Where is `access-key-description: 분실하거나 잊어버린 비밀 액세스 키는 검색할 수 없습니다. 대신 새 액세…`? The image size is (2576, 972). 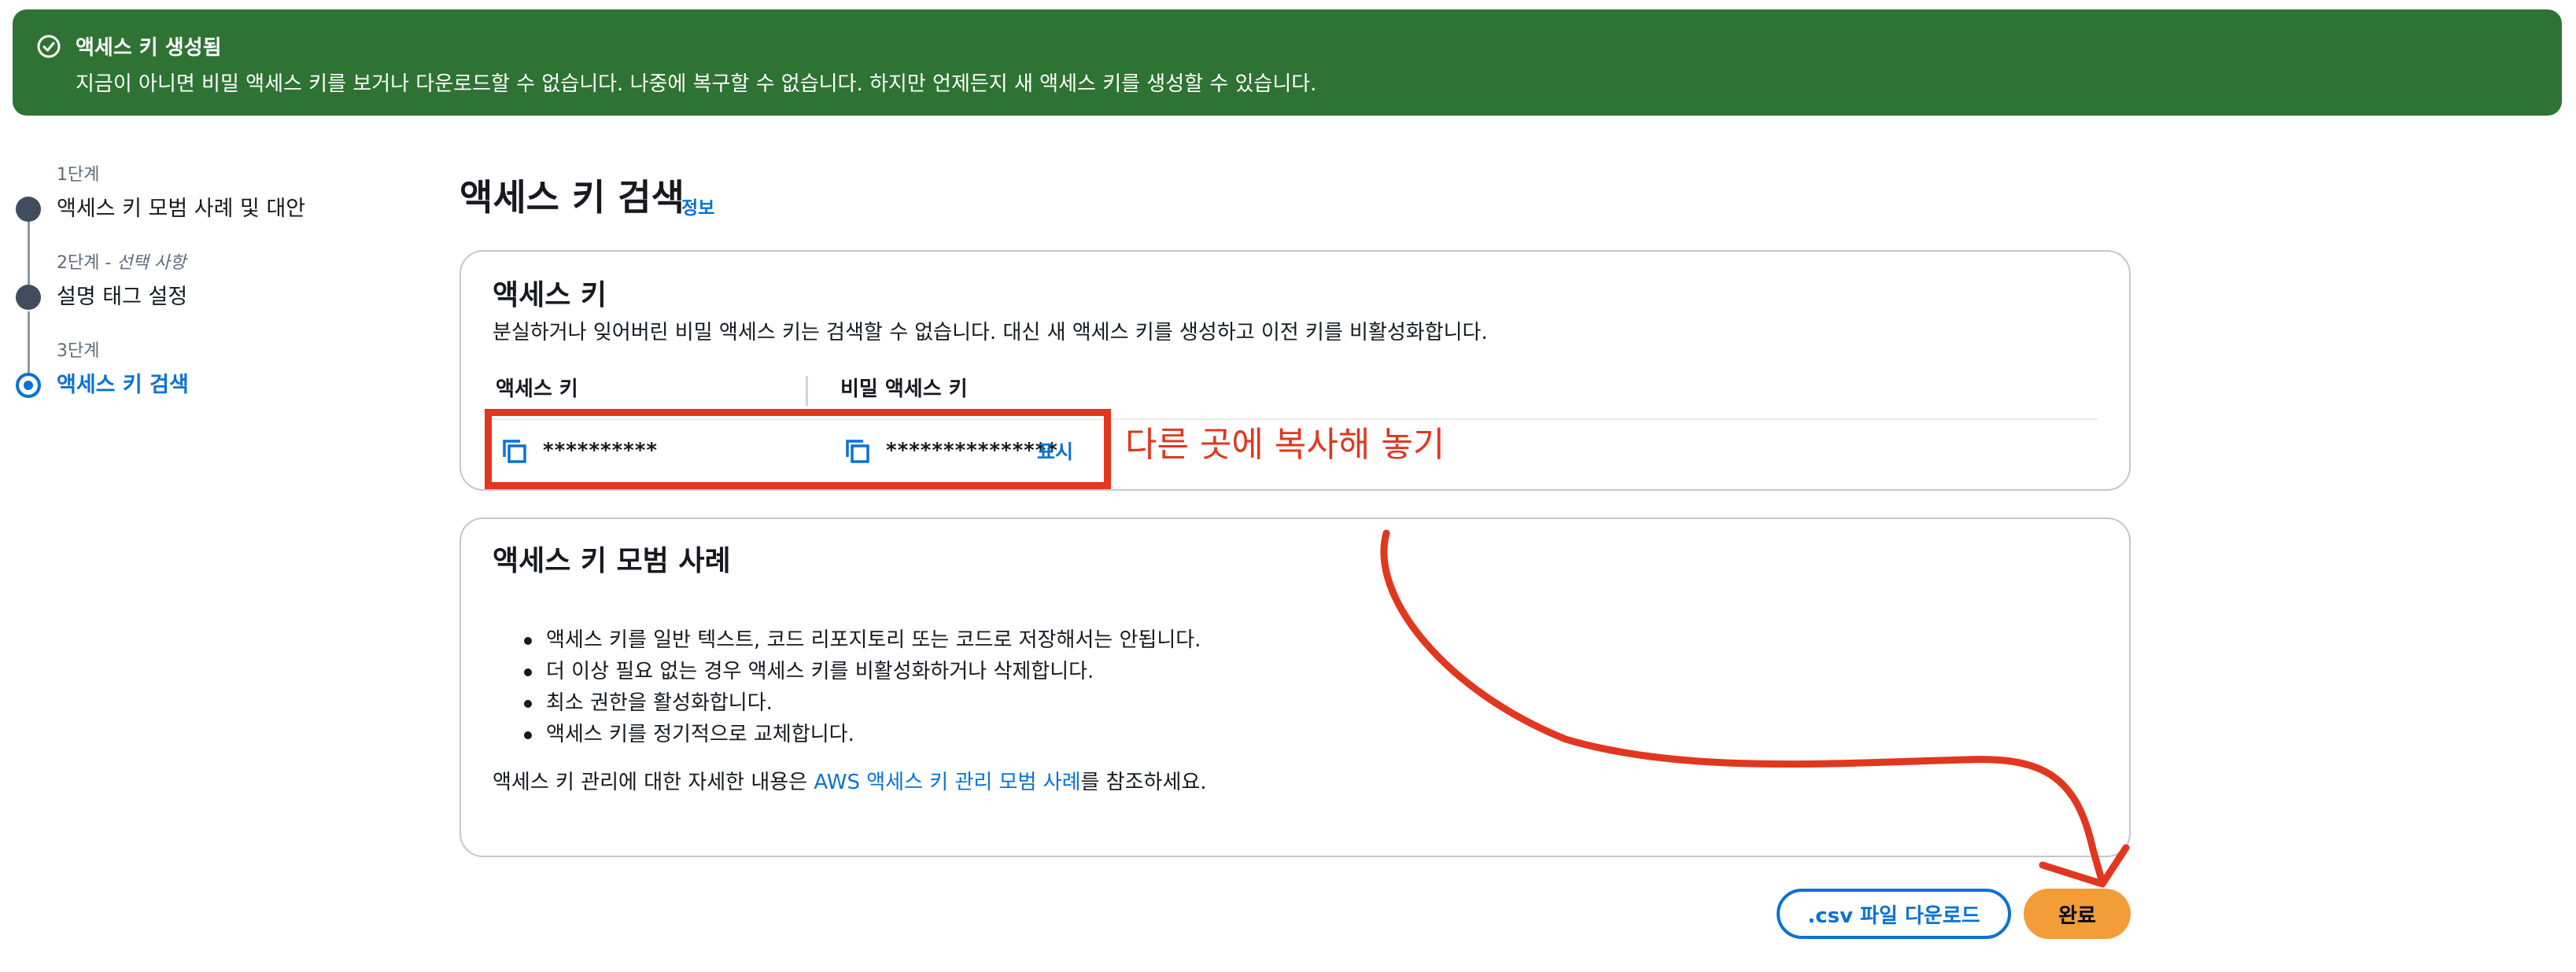
access-key-description: 분실하거나 잊어버린 비밀 액세스 키는 검색할 수 없습니다. 대신 새 액세… is located at coordinates (990, 332).